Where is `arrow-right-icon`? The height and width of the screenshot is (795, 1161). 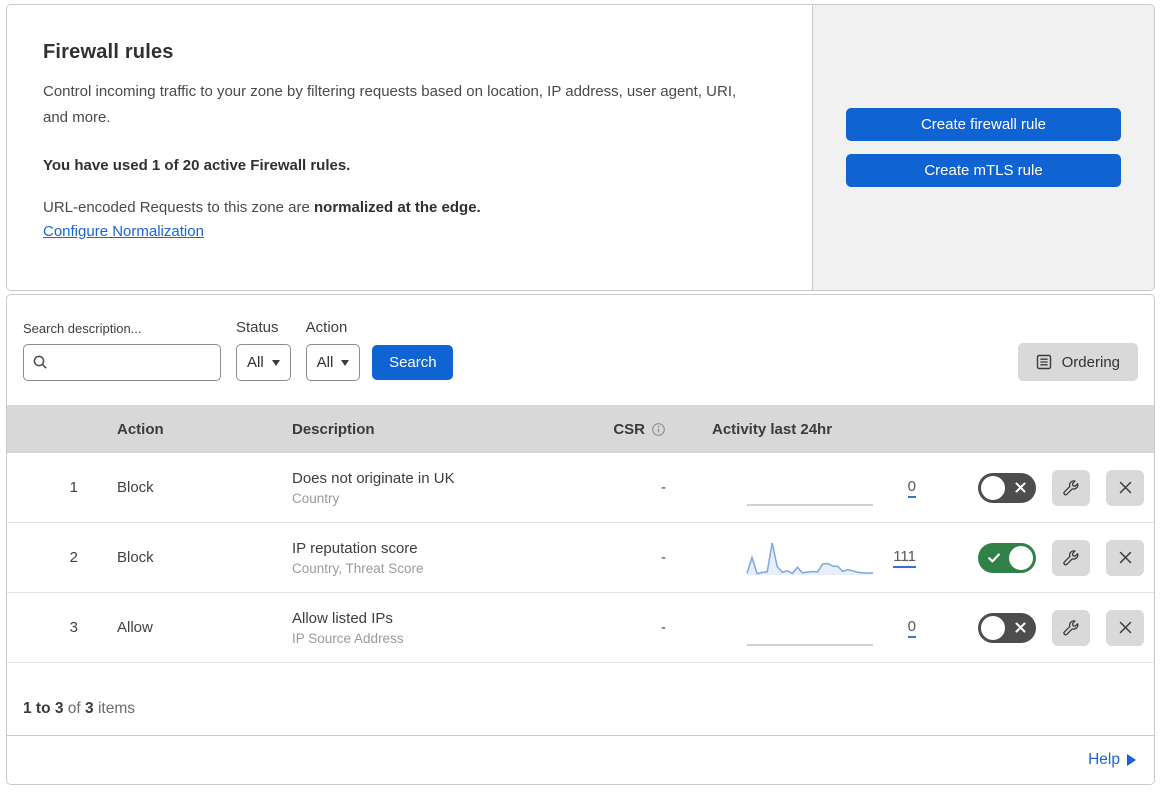
arrow-right-icon is located at coordinates (1131, 760).